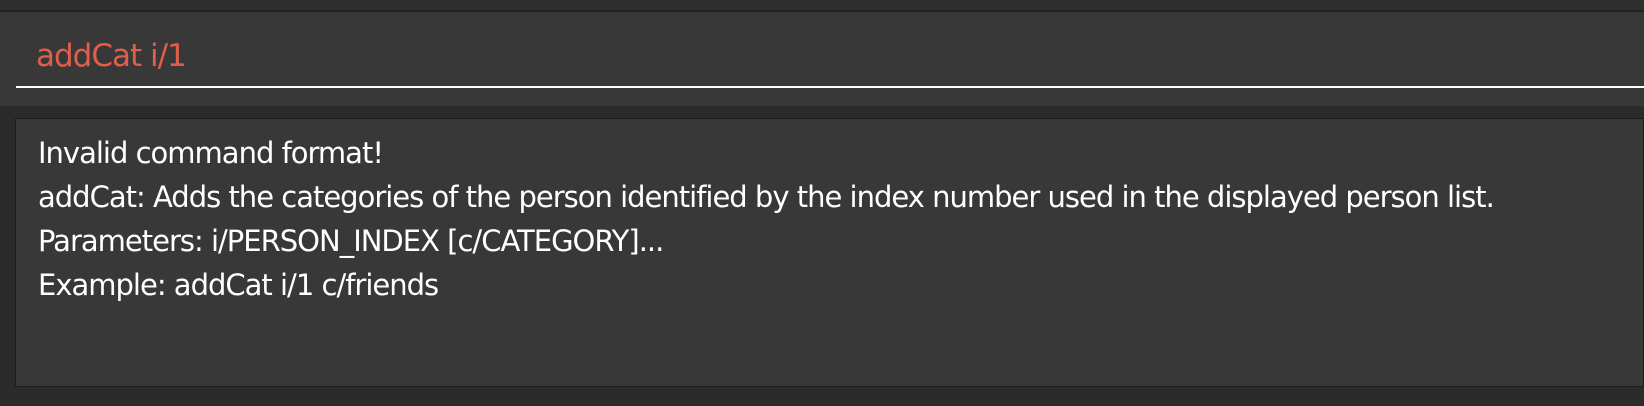 This screenshot has width=1644, height=406. Describe the element at coordinates (822, 397) in the screenshot. I see `window-bottom-strip` at that location.